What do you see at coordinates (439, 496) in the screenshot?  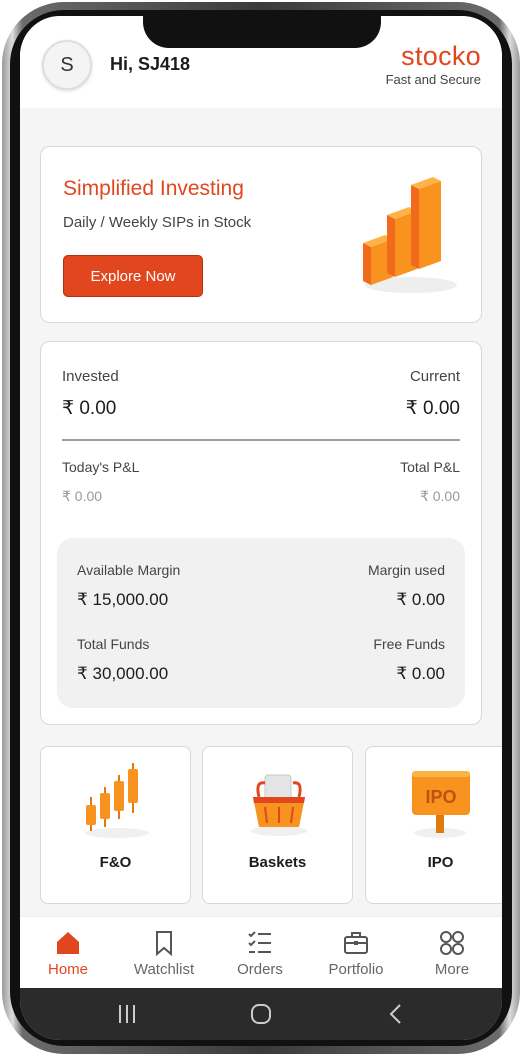 I see `total-pl-value: ₹ 0.00` at bounding box center [439, 496].